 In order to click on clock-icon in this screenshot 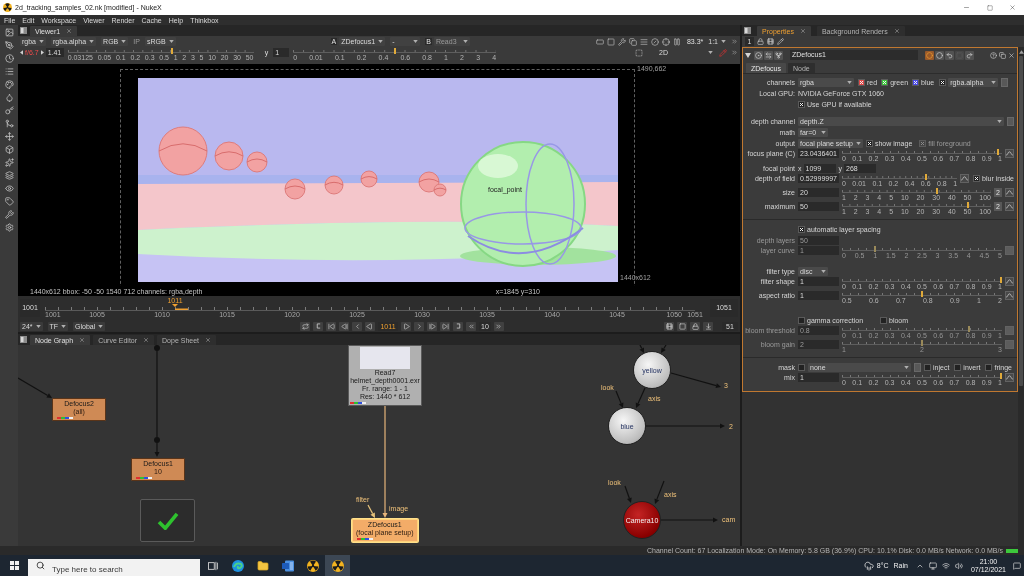, I will do `click(9, 58)`.